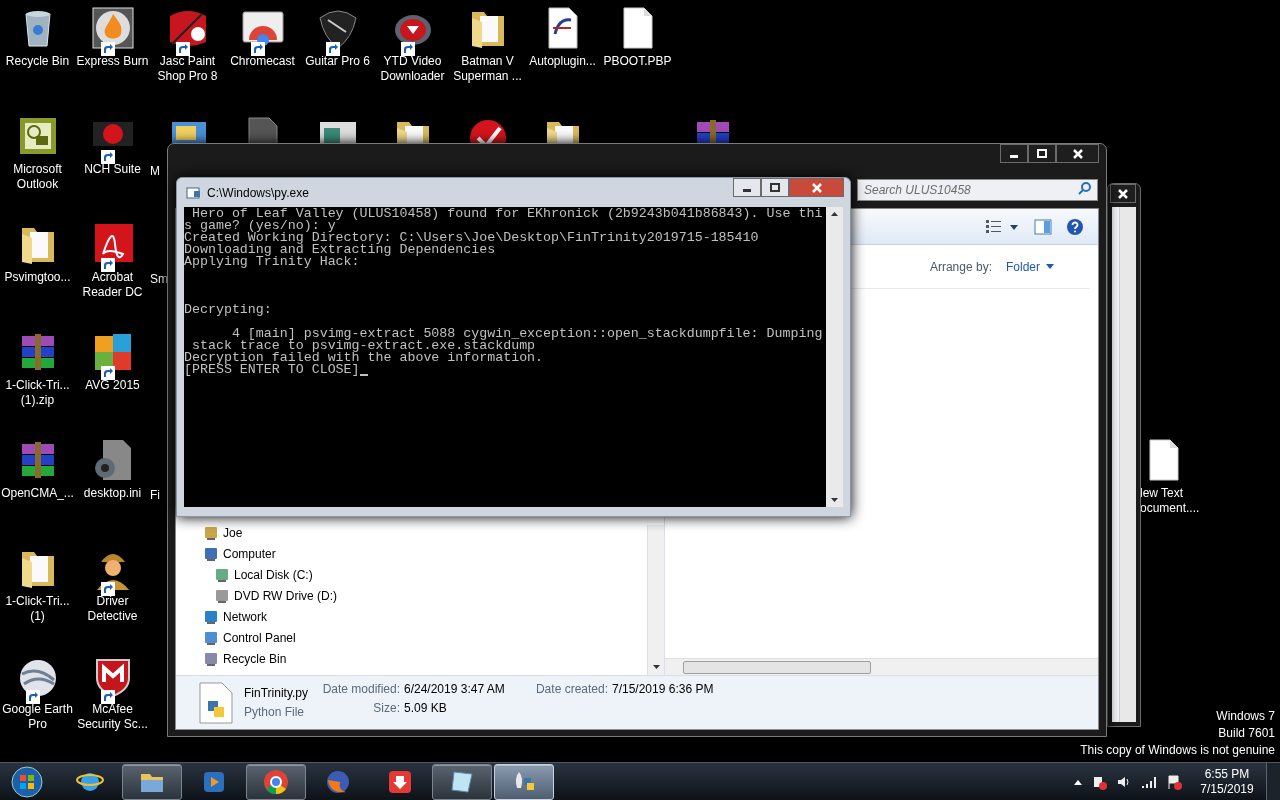  What do you see at coordinates (337, 61) in the screenshot?
I see `desktop-icon-label: Guitar Pro 6` at bounding box center [337, 61].